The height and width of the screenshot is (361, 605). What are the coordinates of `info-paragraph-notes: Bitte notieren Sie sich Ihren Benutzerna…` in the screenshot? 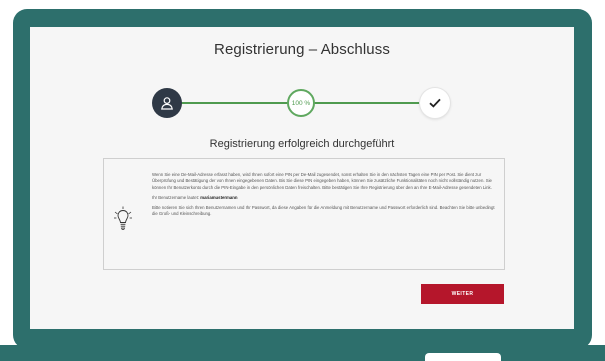 It's located at (323, 211).